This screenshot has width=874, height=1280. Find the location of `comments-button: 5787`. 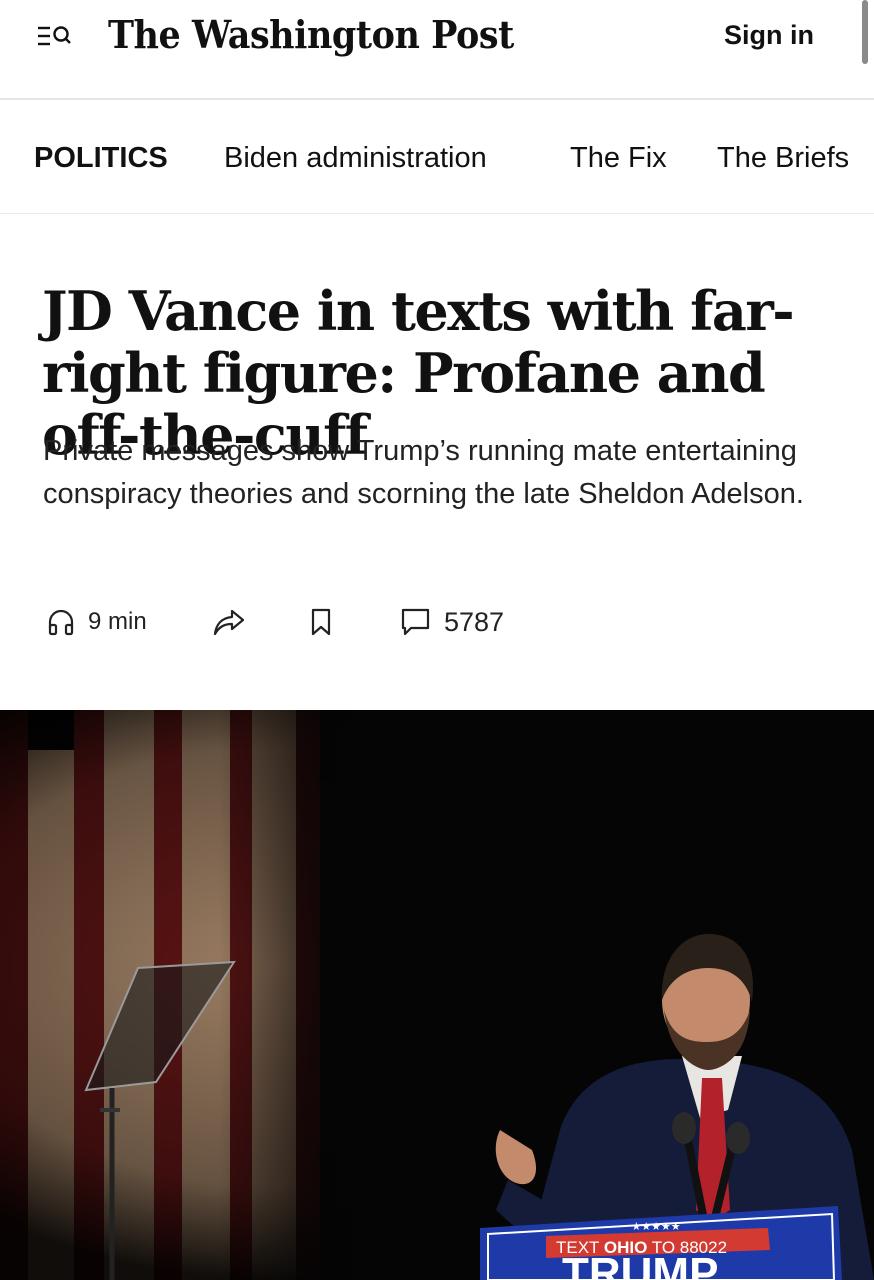

comments-button: 5787 is located at coordinates (452, 622).